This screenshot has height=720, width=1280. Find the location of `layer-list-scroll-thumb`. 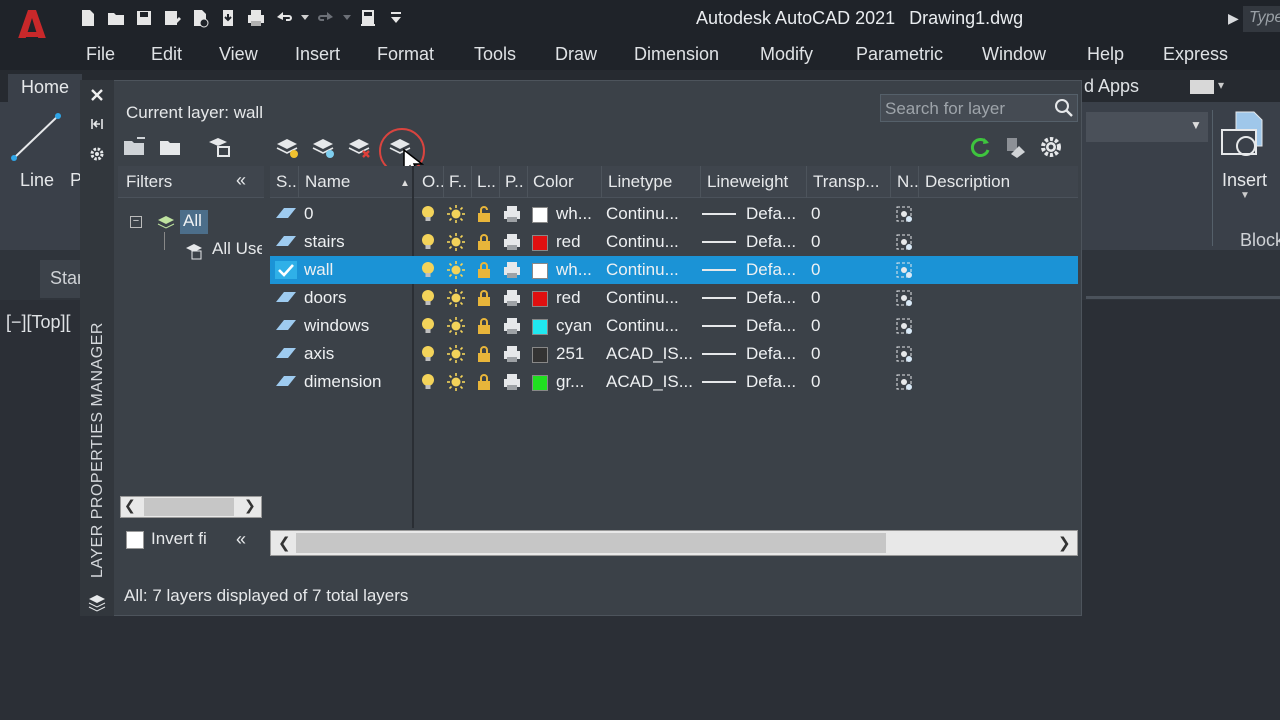

layer-list-scroll-thumb is located at coordinates (591, 543).